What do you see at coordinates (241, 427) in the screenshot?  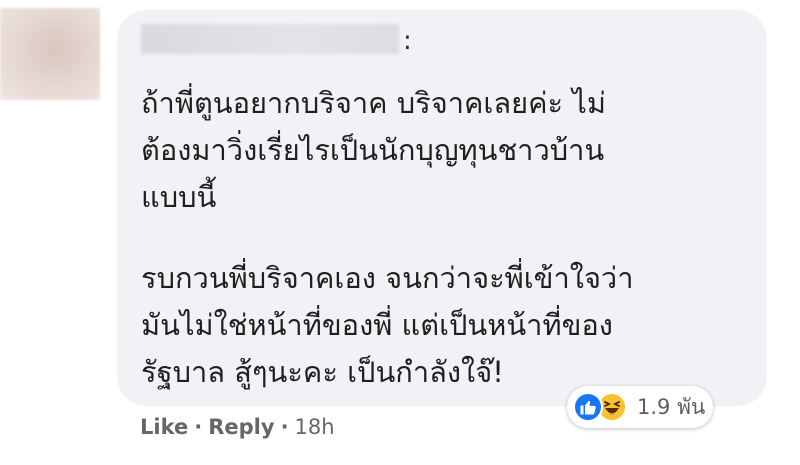 I see `reply-button: Reply` at bounding box center [241, 427].